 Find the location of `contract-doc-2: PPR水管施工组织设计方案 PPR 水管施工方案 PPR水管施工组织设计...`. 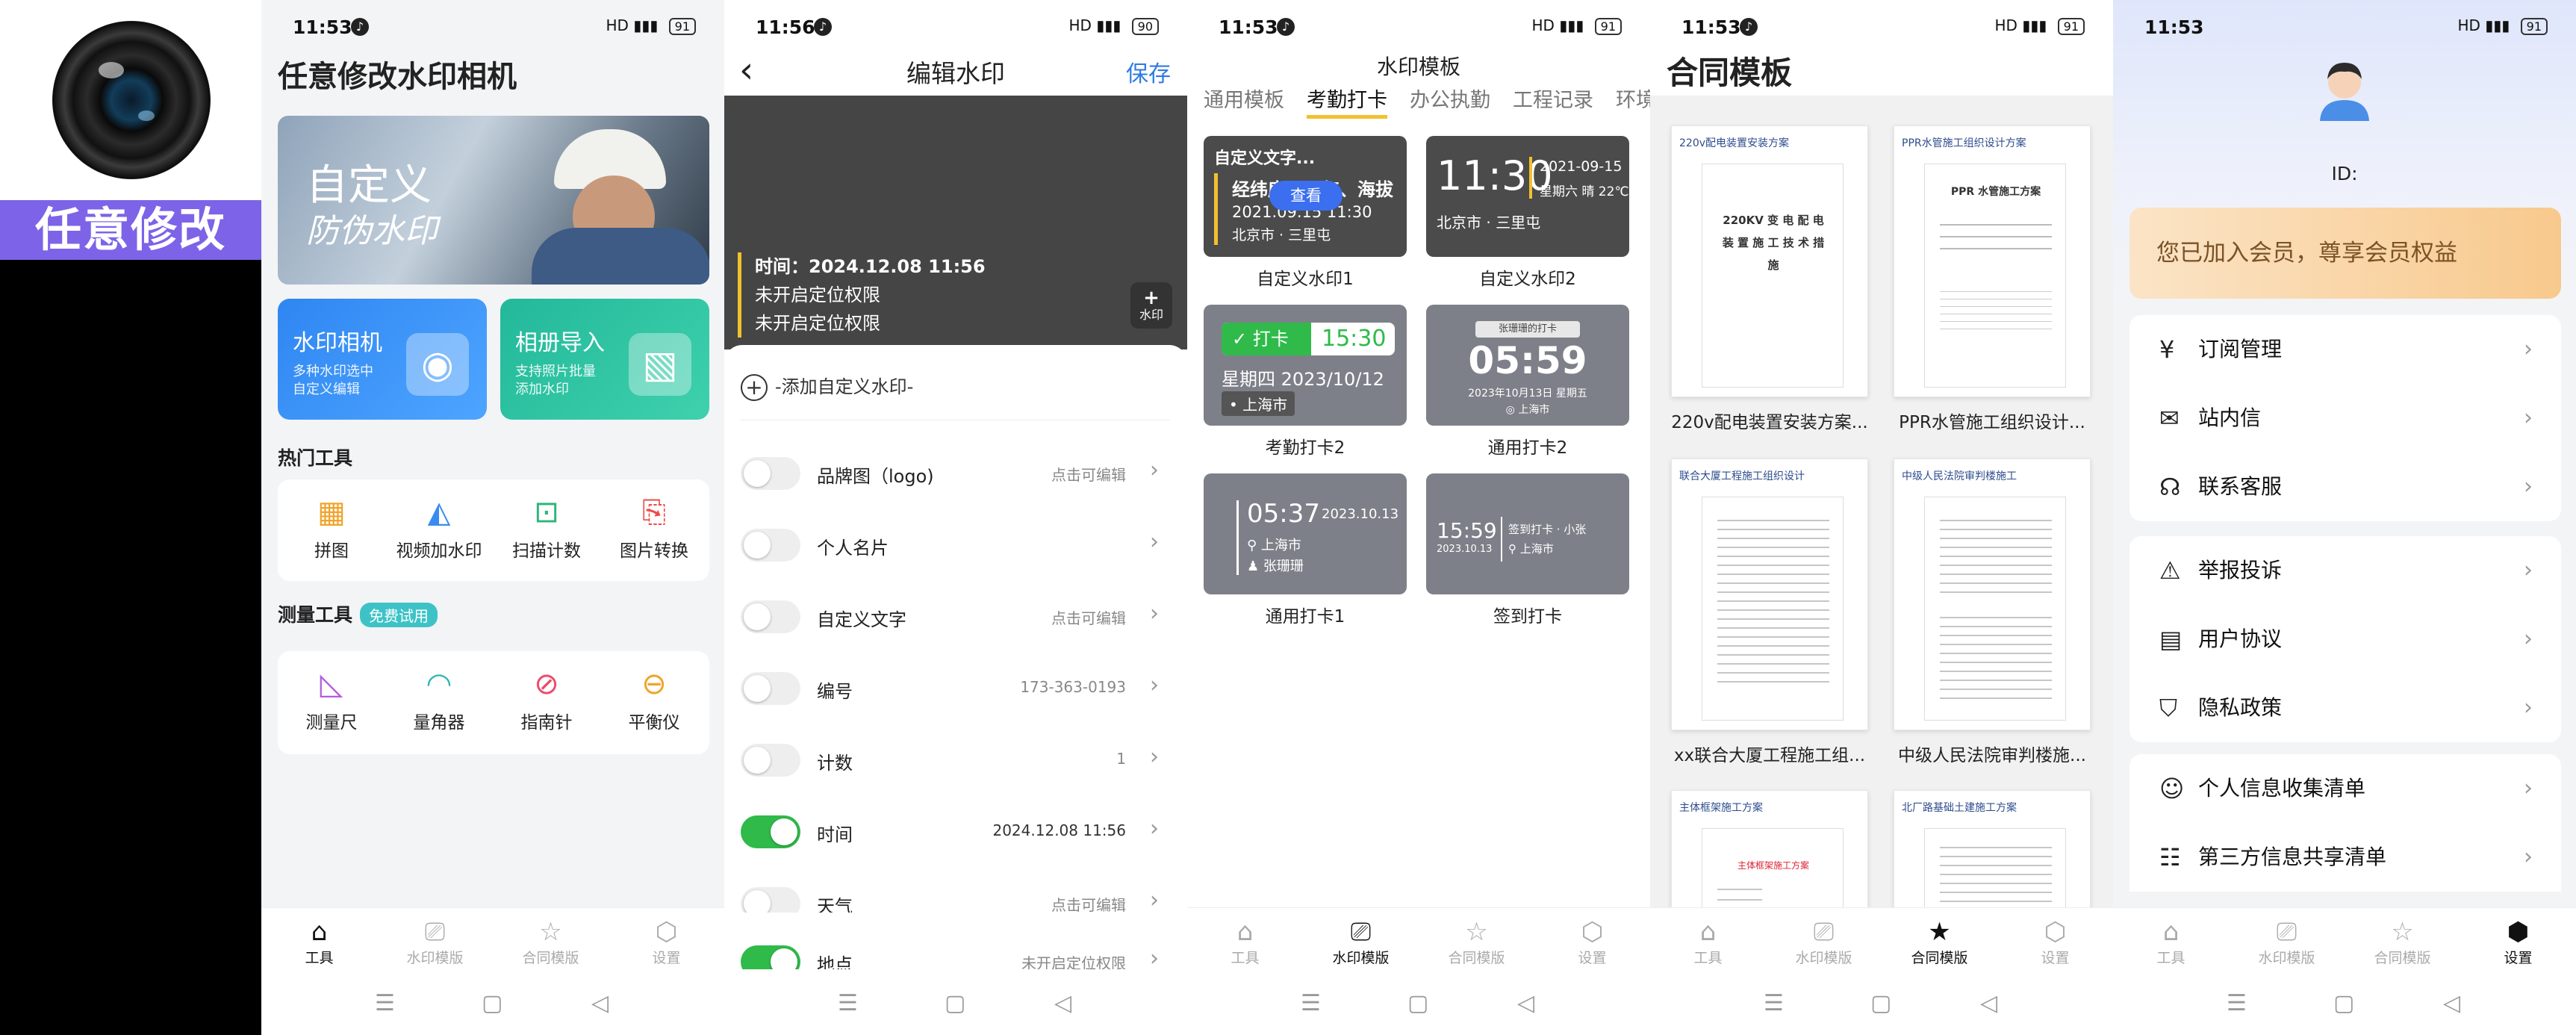

contract-doc-2: PPR水管施工组织设计方案 PPR 水管施工方案 PPR水管施工组织设计... is located at coordinates (1992, 279).